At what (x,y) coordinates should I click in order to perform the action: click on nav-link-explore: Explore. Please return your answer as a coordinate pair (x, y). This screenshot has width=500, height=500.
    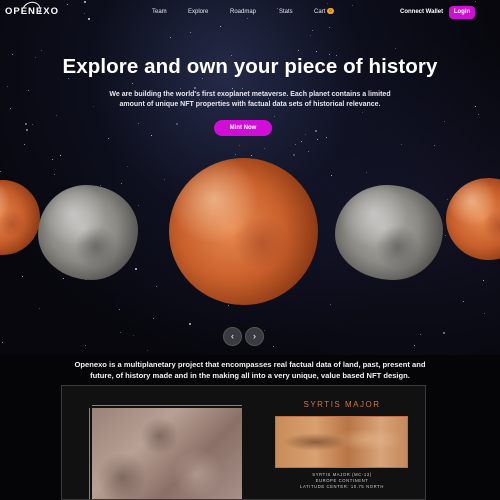
    Looking at the image, I should click on (198, 12).